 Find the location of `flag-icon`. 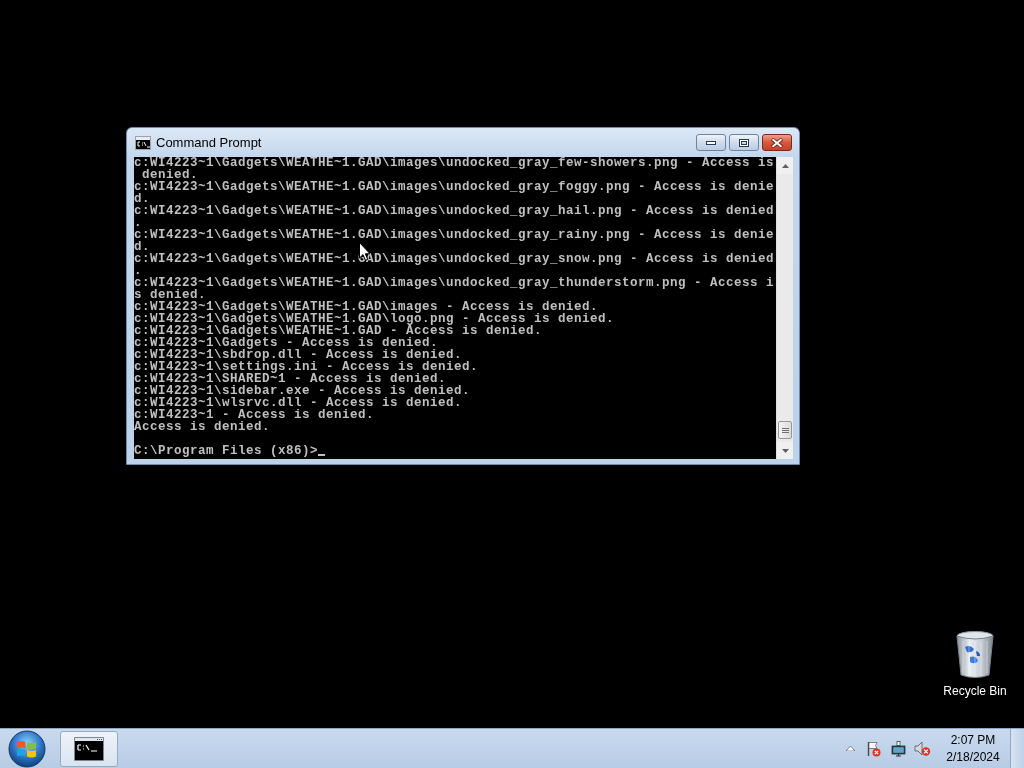

flag-icon is located at coordinates (874, 748).